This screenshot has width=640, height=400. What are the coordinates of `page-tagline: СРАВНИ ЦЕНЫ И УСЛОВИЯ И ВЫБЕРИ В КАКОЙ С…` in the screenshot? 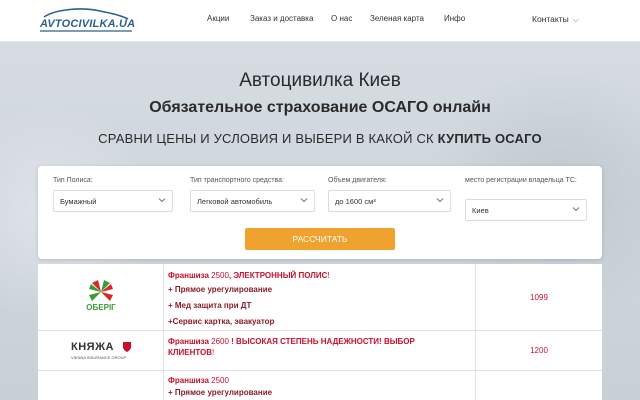 It's located at (320, 138).